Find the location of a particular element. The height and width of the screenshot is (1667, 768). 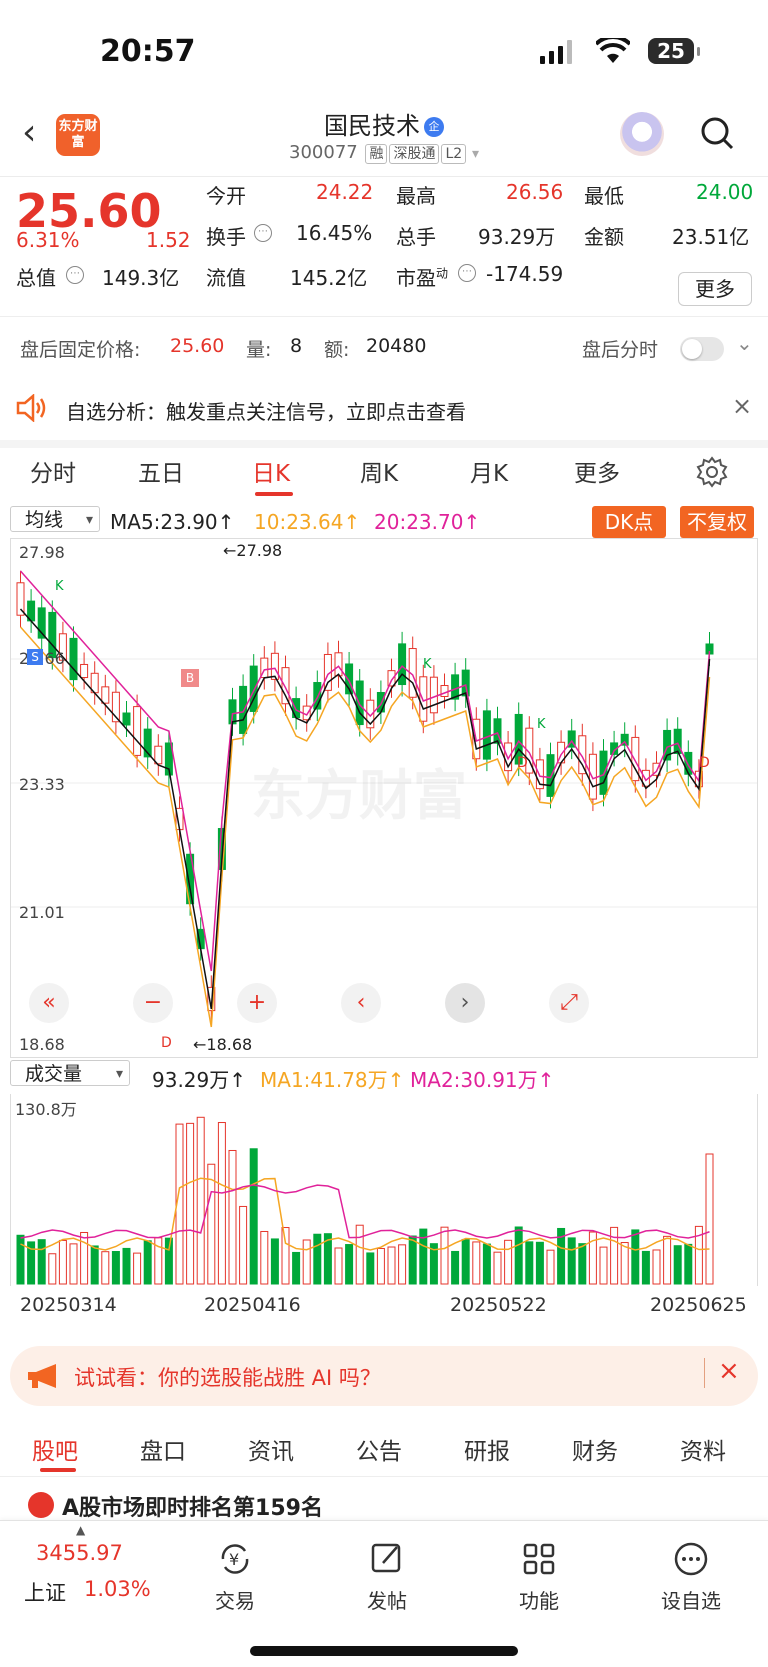

period-tabs: 分时 五日 日K 周K 月K 更多 is located at coordinates (384, 473).